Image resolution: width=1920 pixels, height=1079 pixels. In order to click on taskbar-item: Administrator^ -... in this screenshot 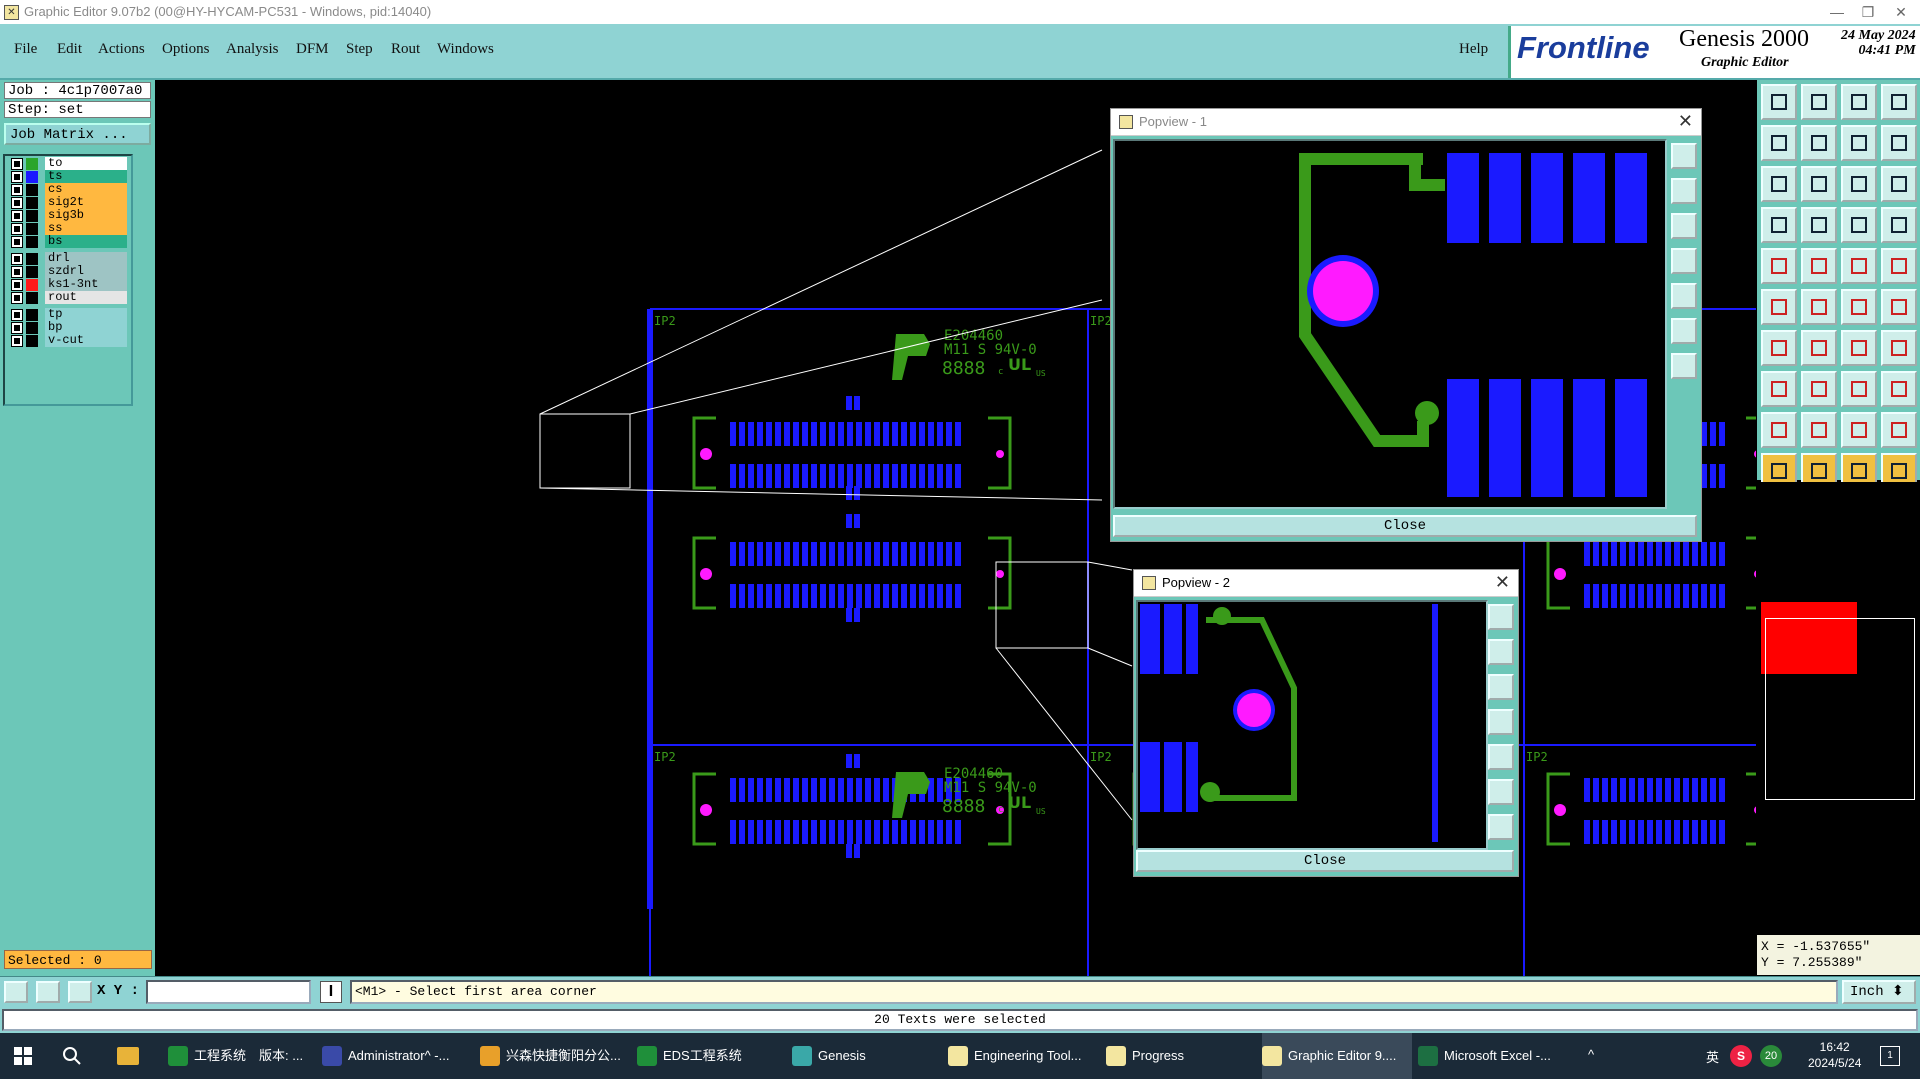, I will do `click(397, 1056)`.